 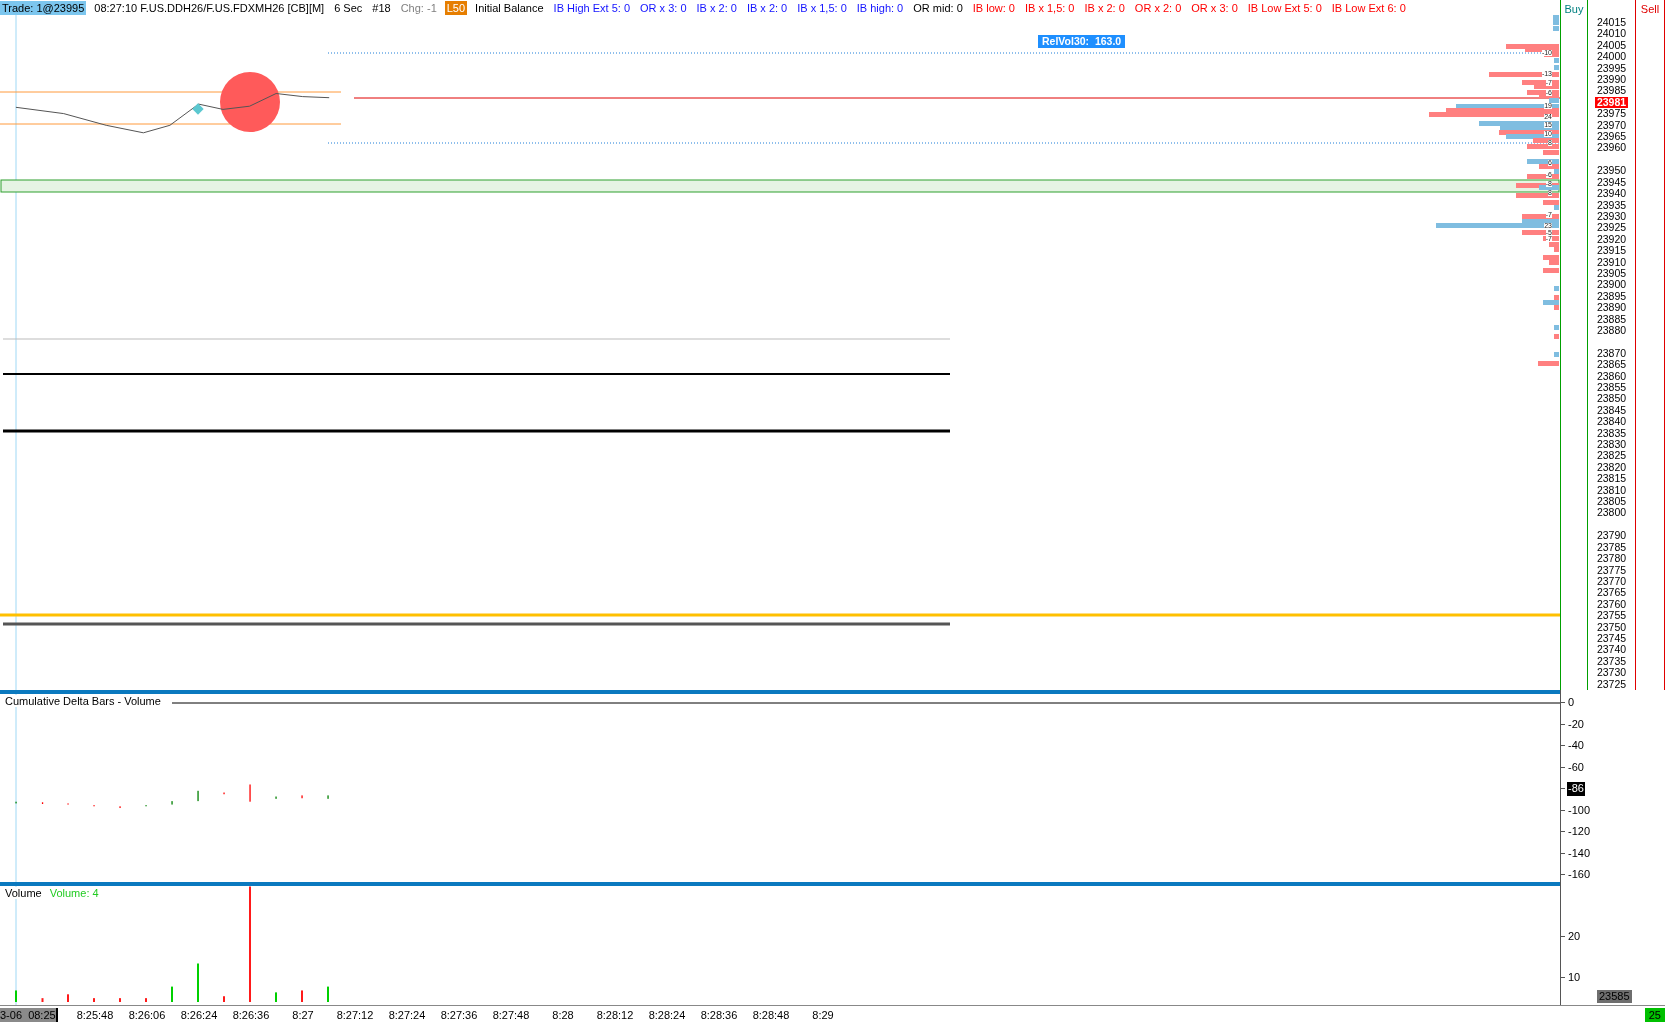 What do you see at coordinates (1611, 194) in the screenshot?
I see `price-axis-label: 23940` at bounding box center [1611, 194].